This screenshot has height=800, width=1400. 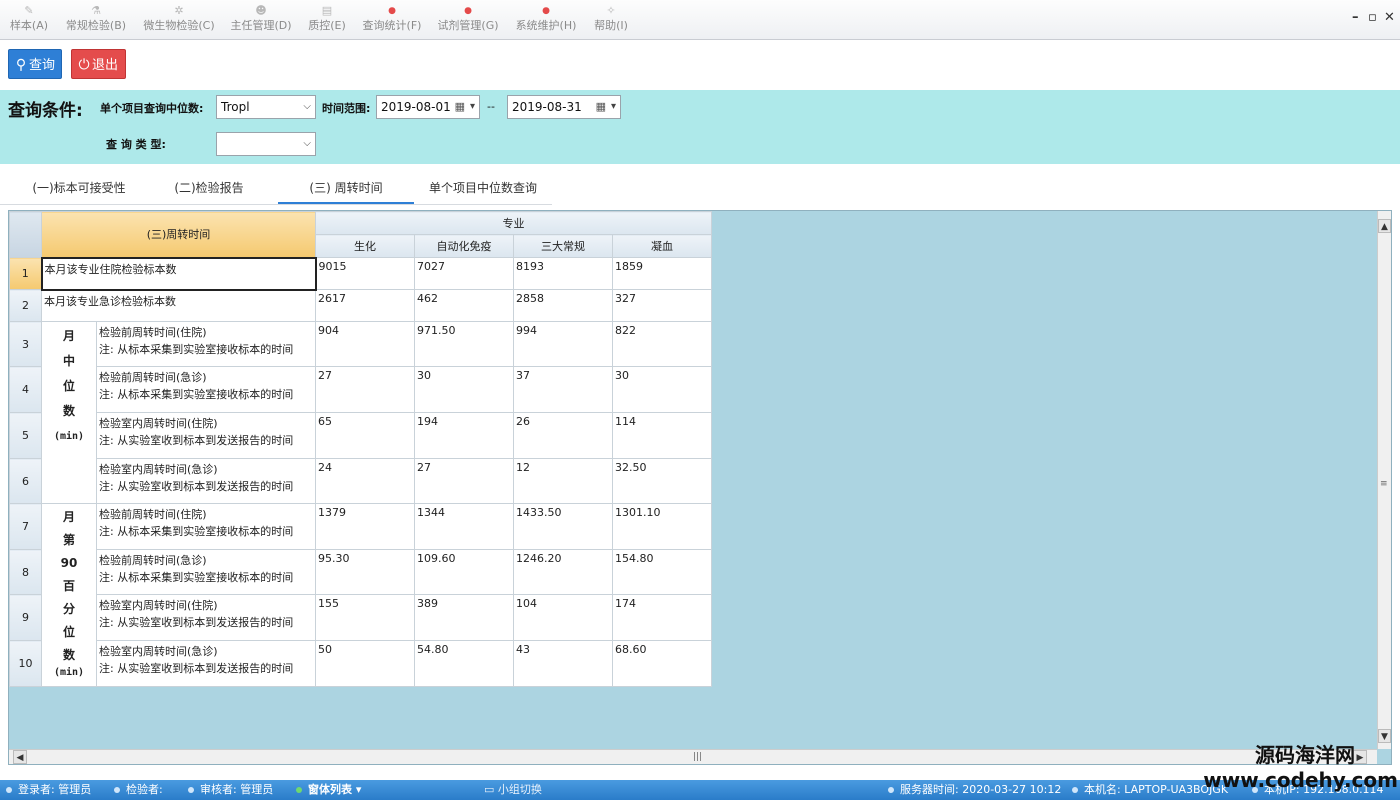 I want to click on grid-cell: 1859, so click(x=662, y=273).